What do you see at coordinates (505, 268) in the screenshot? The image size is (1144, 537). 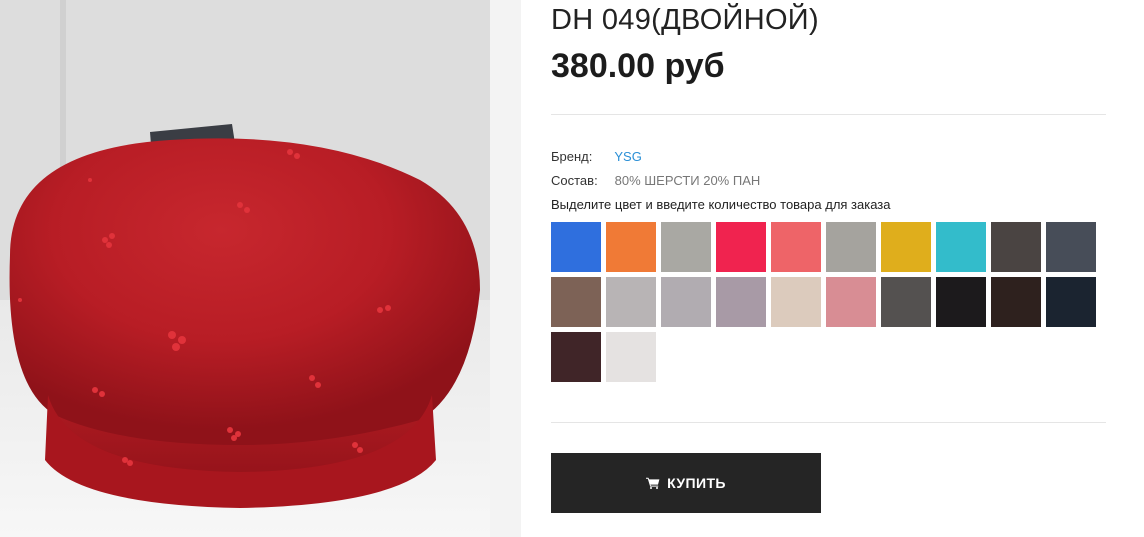 I see `photo-side-strip` at bounding box center [505, 268].